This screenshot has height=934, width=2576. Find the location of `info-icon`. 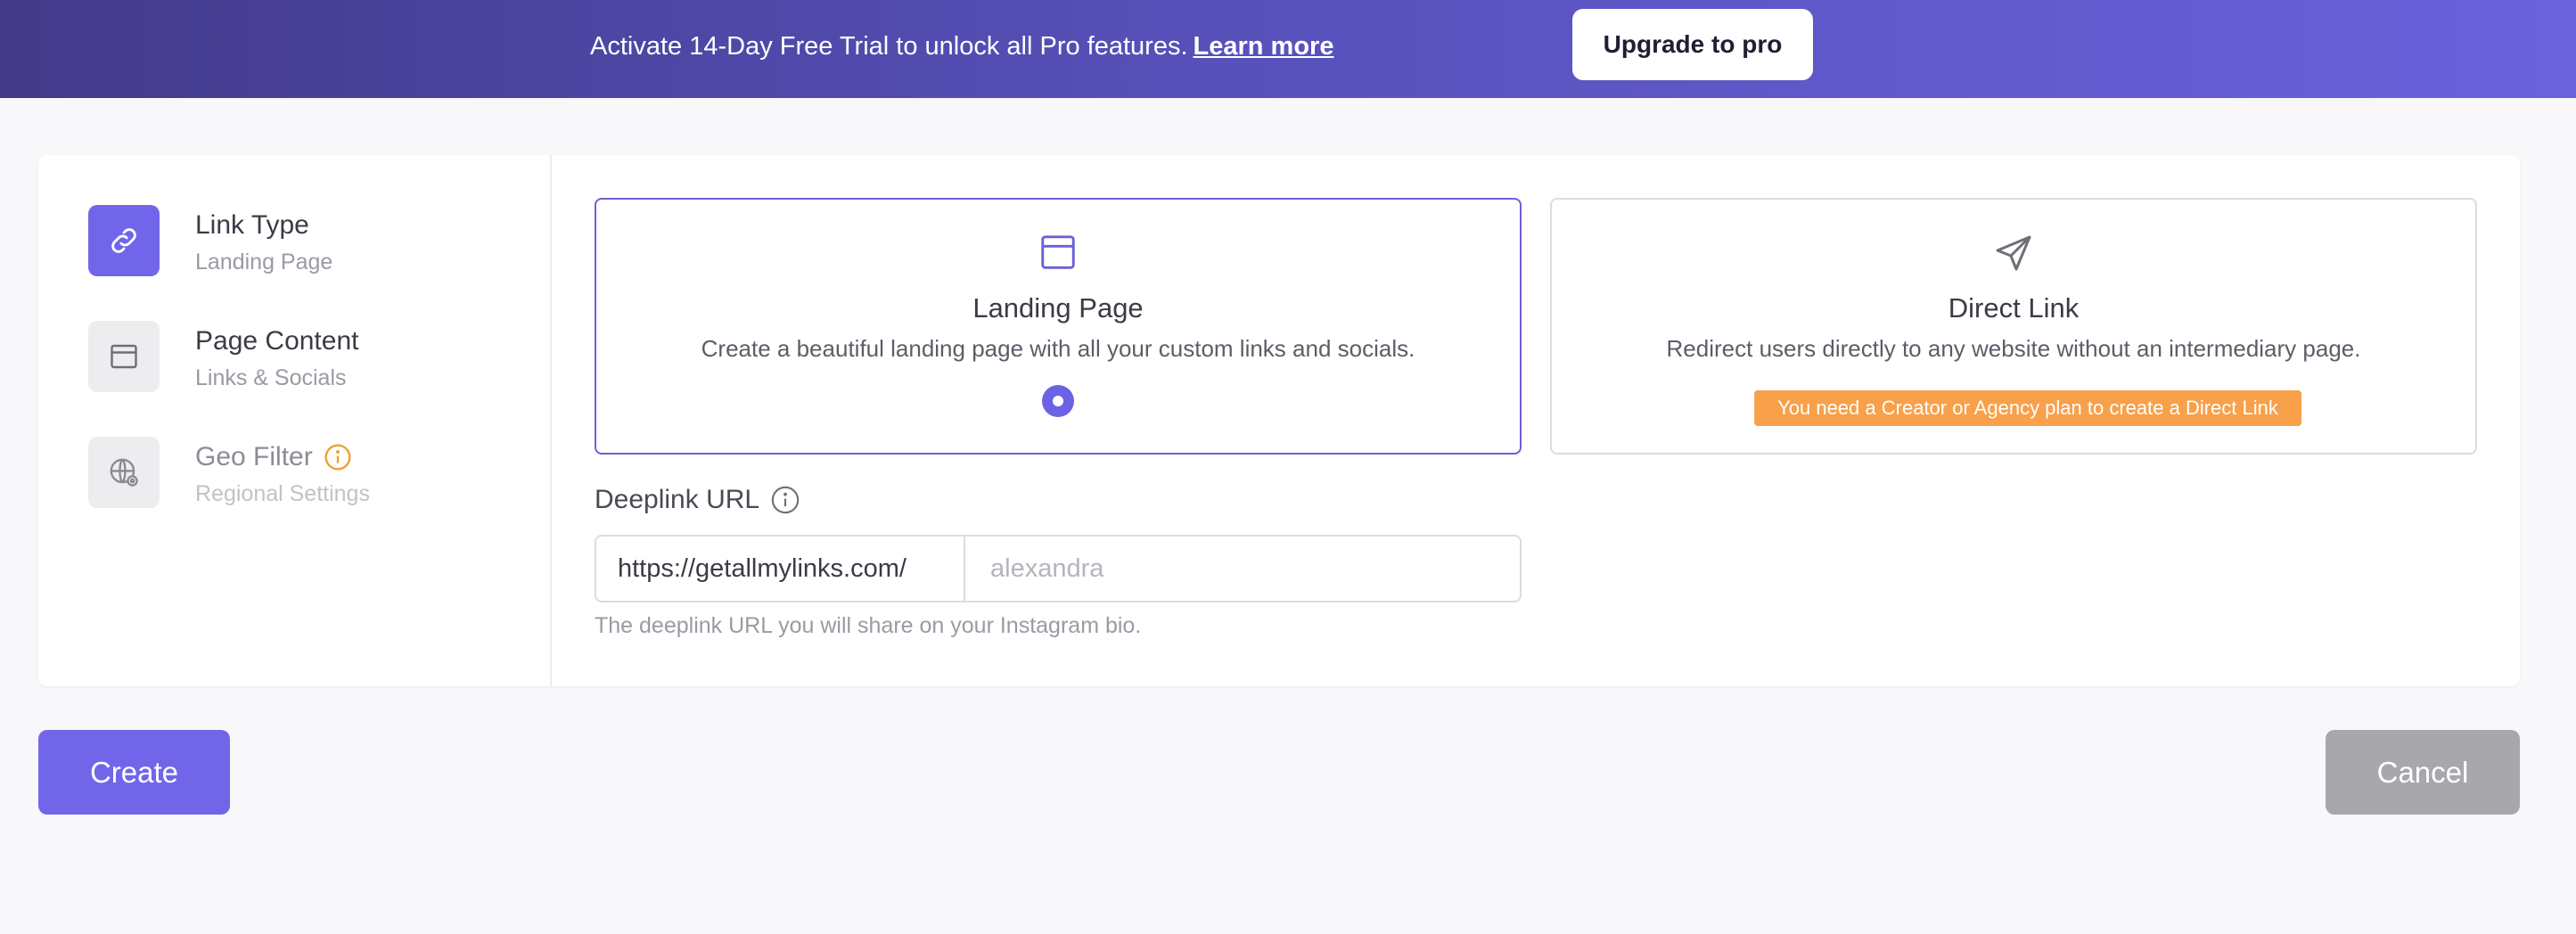

info-icon is located at coordinates (785, 500).